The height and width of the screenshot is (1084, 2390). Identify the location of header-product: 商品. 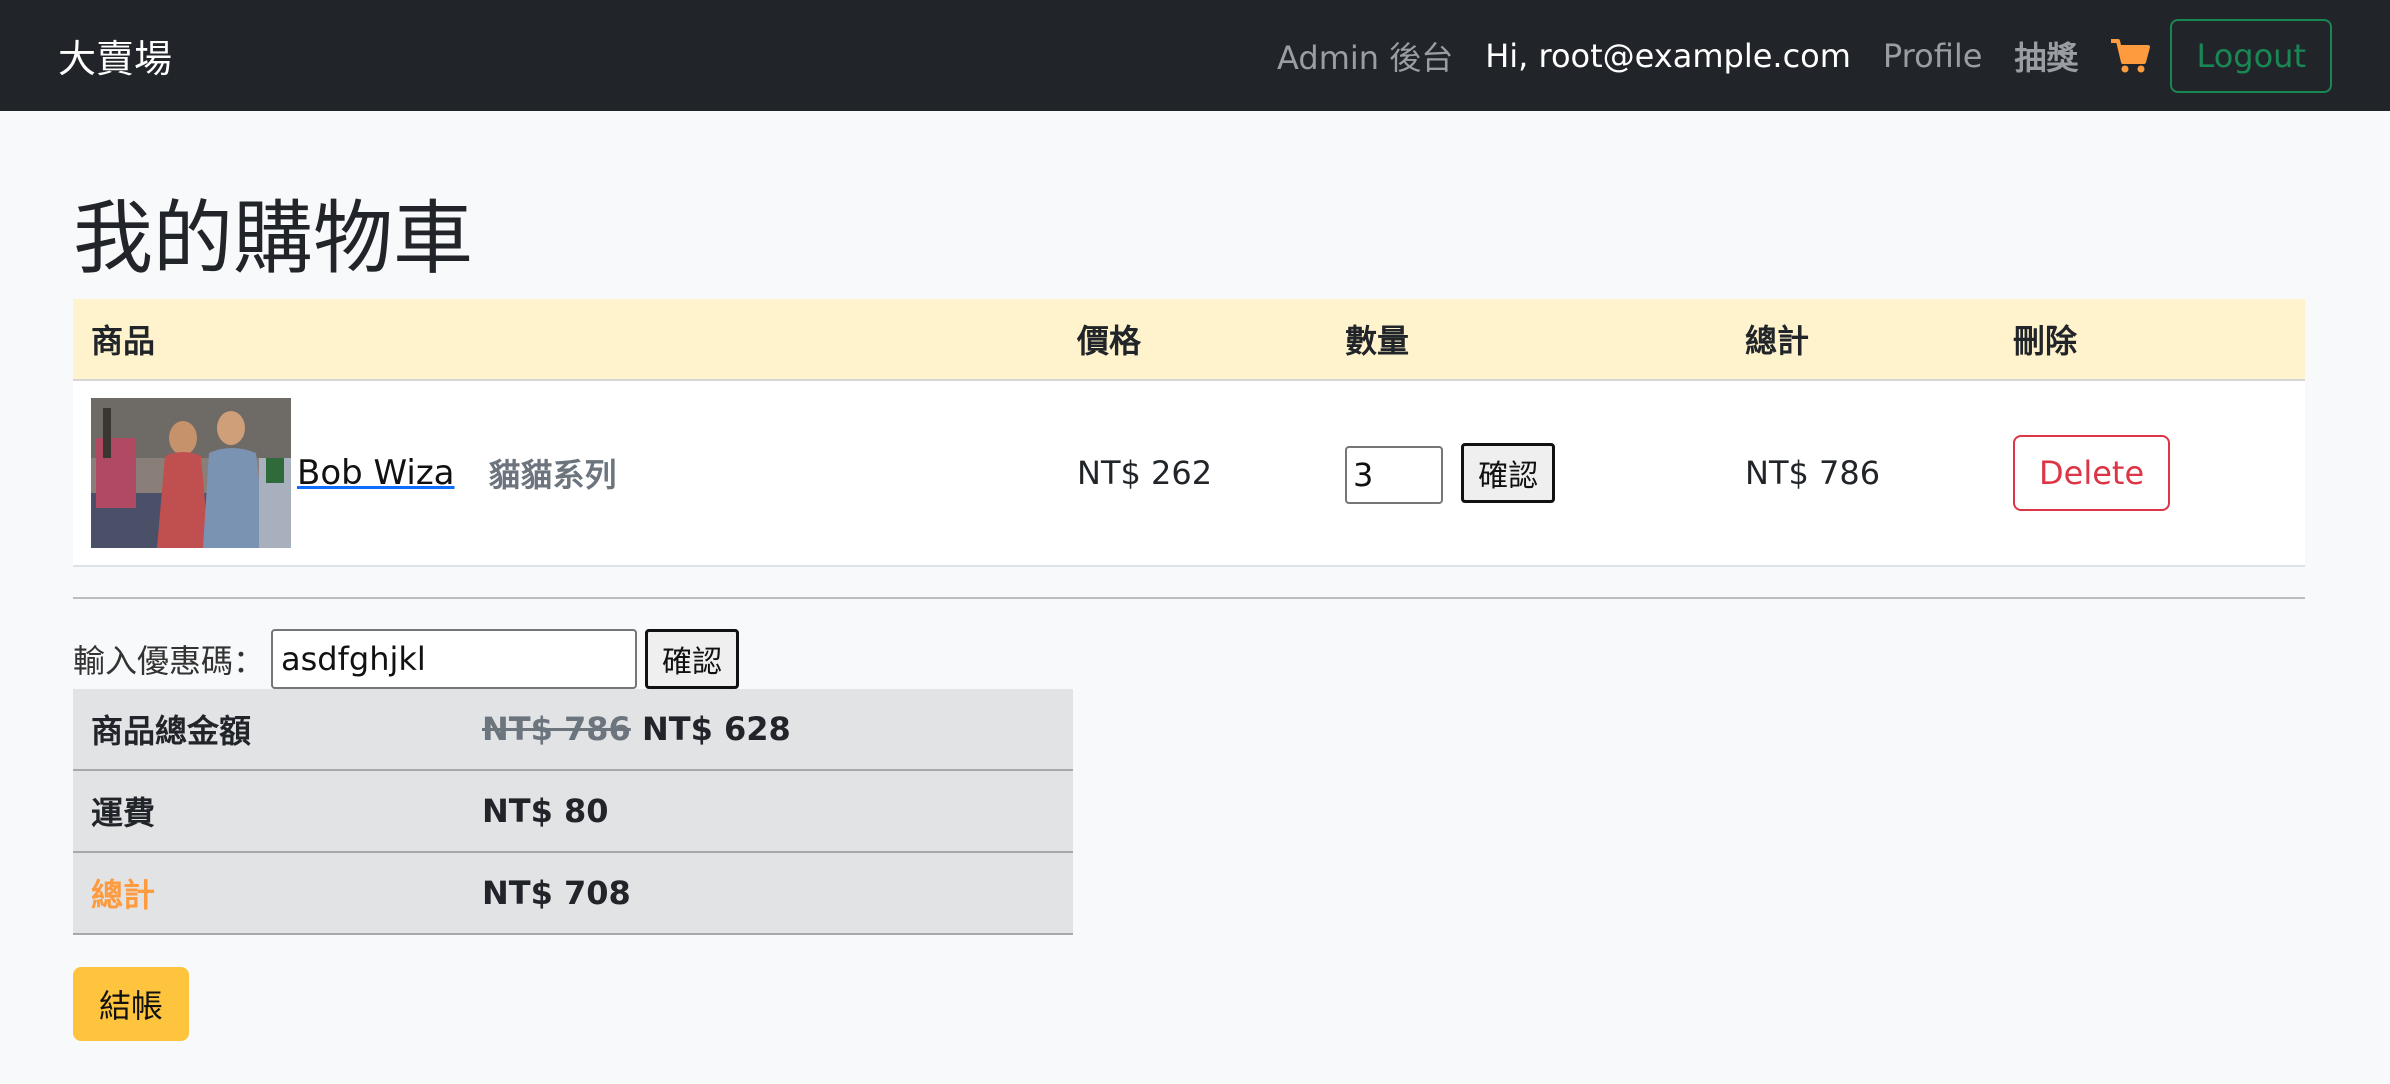
(566, 340).